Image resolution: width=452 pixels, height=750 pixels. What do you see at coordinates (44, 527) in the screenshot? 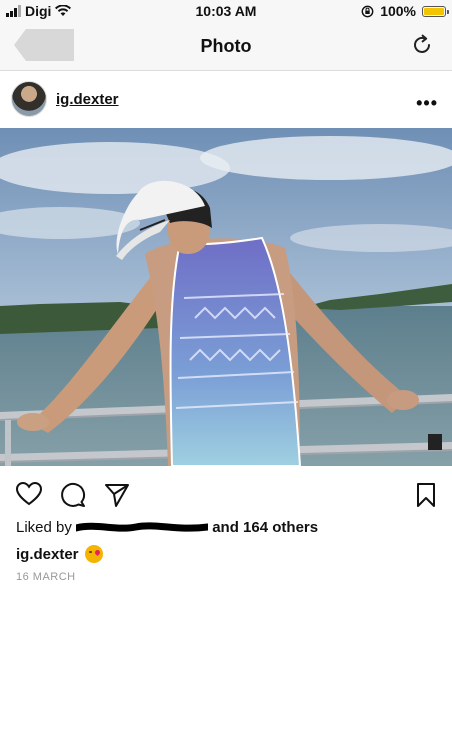
I see `likes-prefix: Liked by` at bounding box center [44, 527].